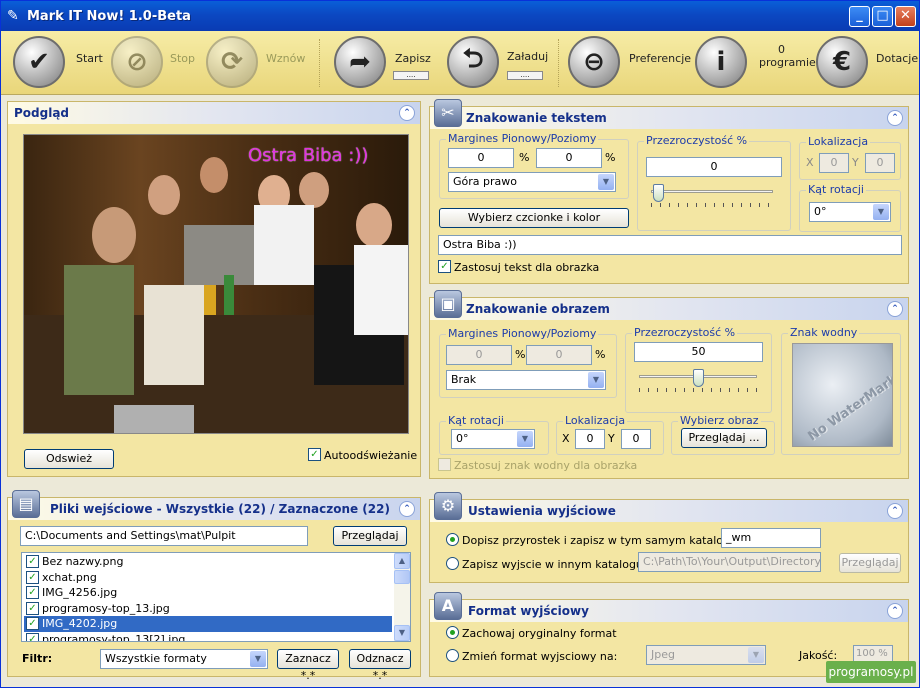 This screenshot has height=688, width=920. What do you see at coordinates (481, 158) in the screenshot?
I see `text-margin-v-input: 0` at bounding box center [481, 158].